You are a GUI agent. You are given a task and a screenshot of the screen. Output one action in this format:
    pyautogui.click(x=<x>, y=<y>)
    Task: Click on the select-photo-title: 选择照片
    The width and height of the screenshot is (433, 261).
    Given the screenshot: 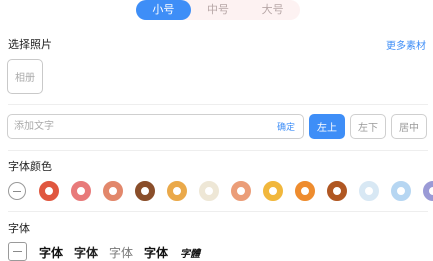 What is the action you would take?
    pyautogui.click(x=30, y=44)
    